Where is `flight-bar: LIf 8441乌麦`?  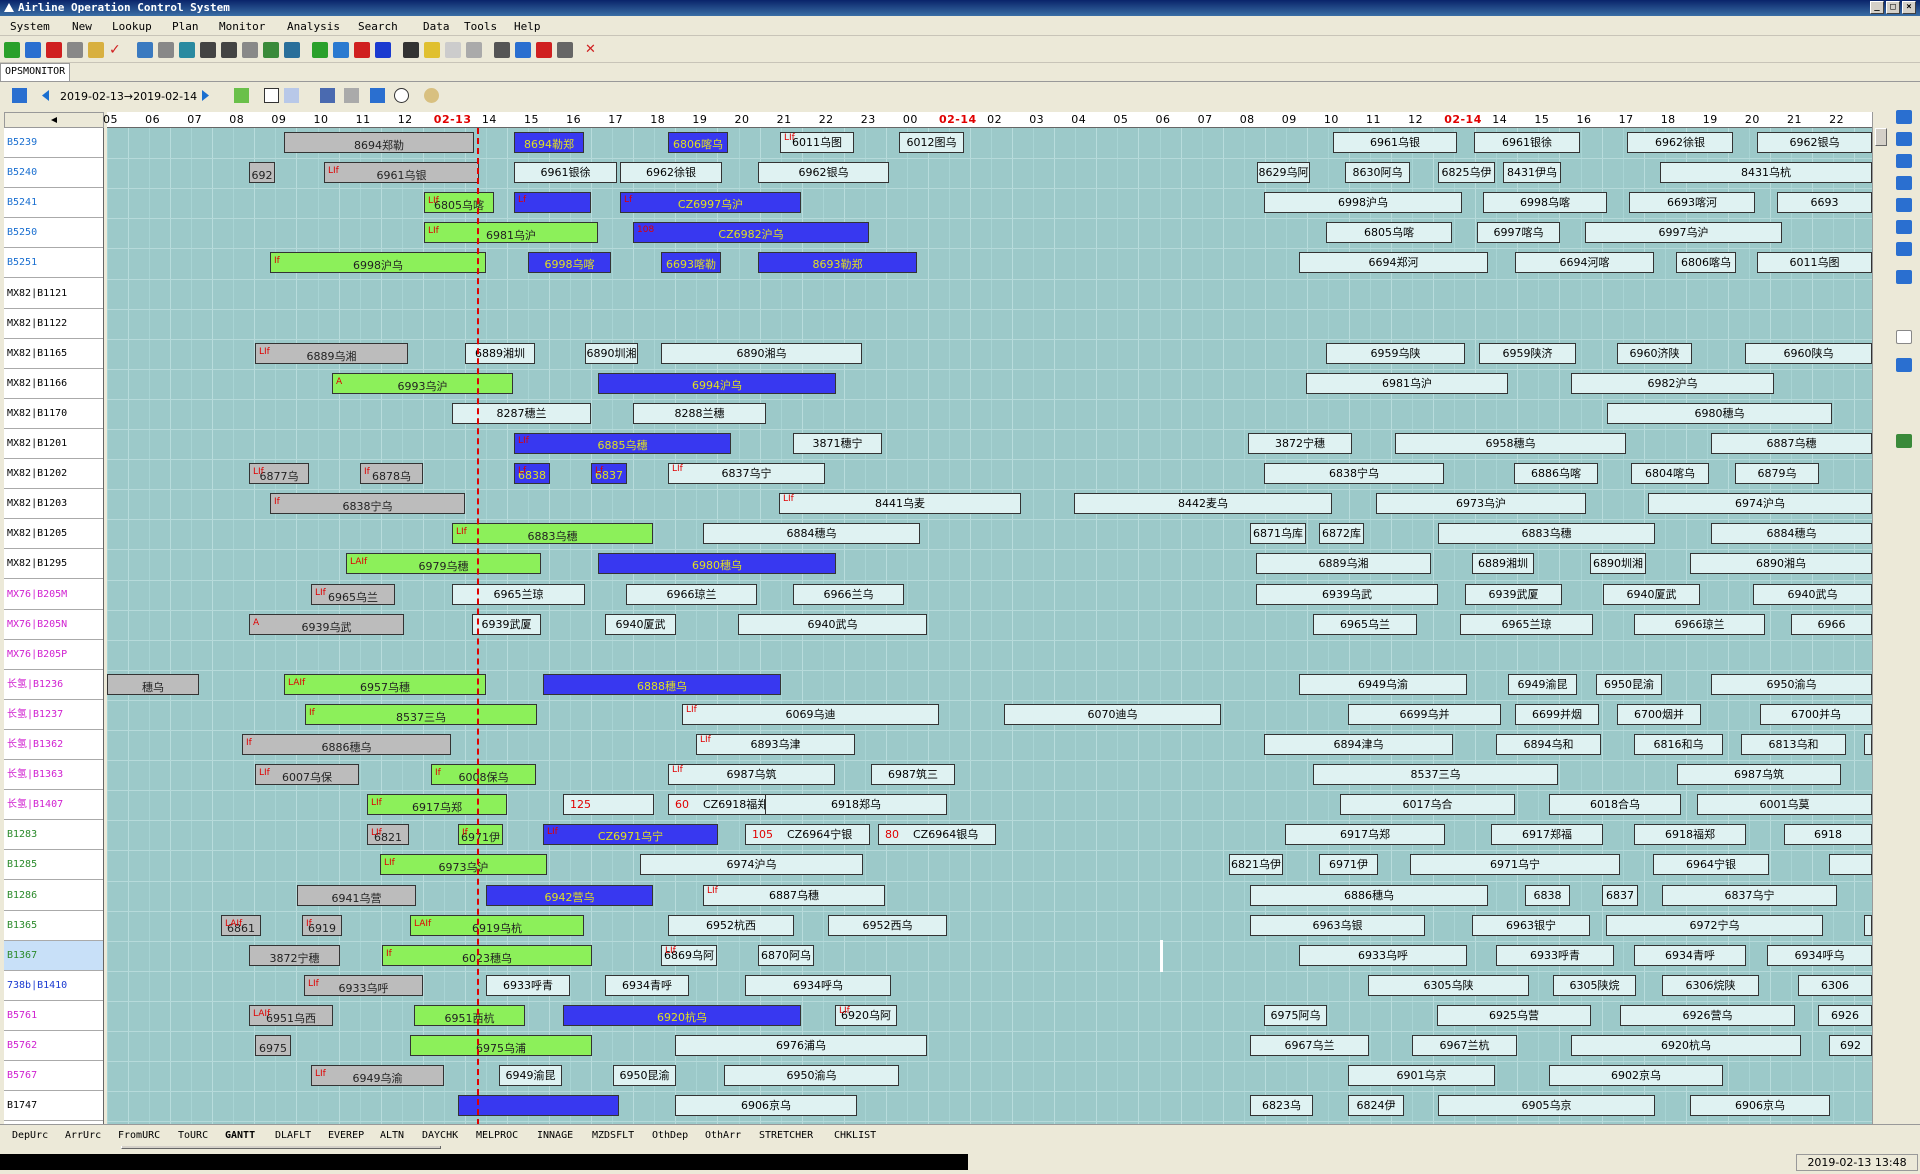 flight-bar: LIf 8441乌麦 is located at coordinates (900, 504).